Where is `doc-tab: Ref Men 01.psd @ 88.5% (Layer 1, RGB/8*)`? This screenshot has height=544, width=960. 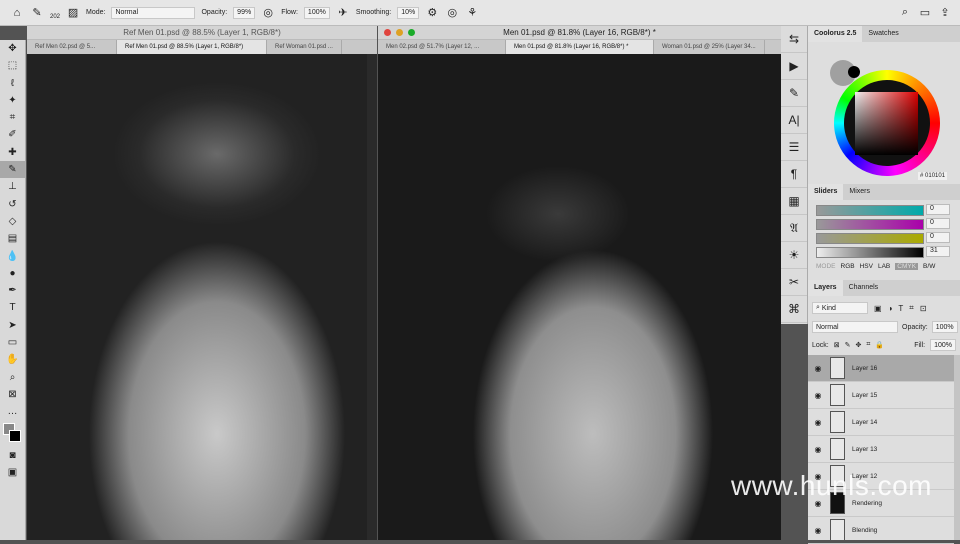 doc-tab: Ref Men 01.psd @ 88.5% (Layer 1, RGB/8*) is located at coordinates (192, 47).